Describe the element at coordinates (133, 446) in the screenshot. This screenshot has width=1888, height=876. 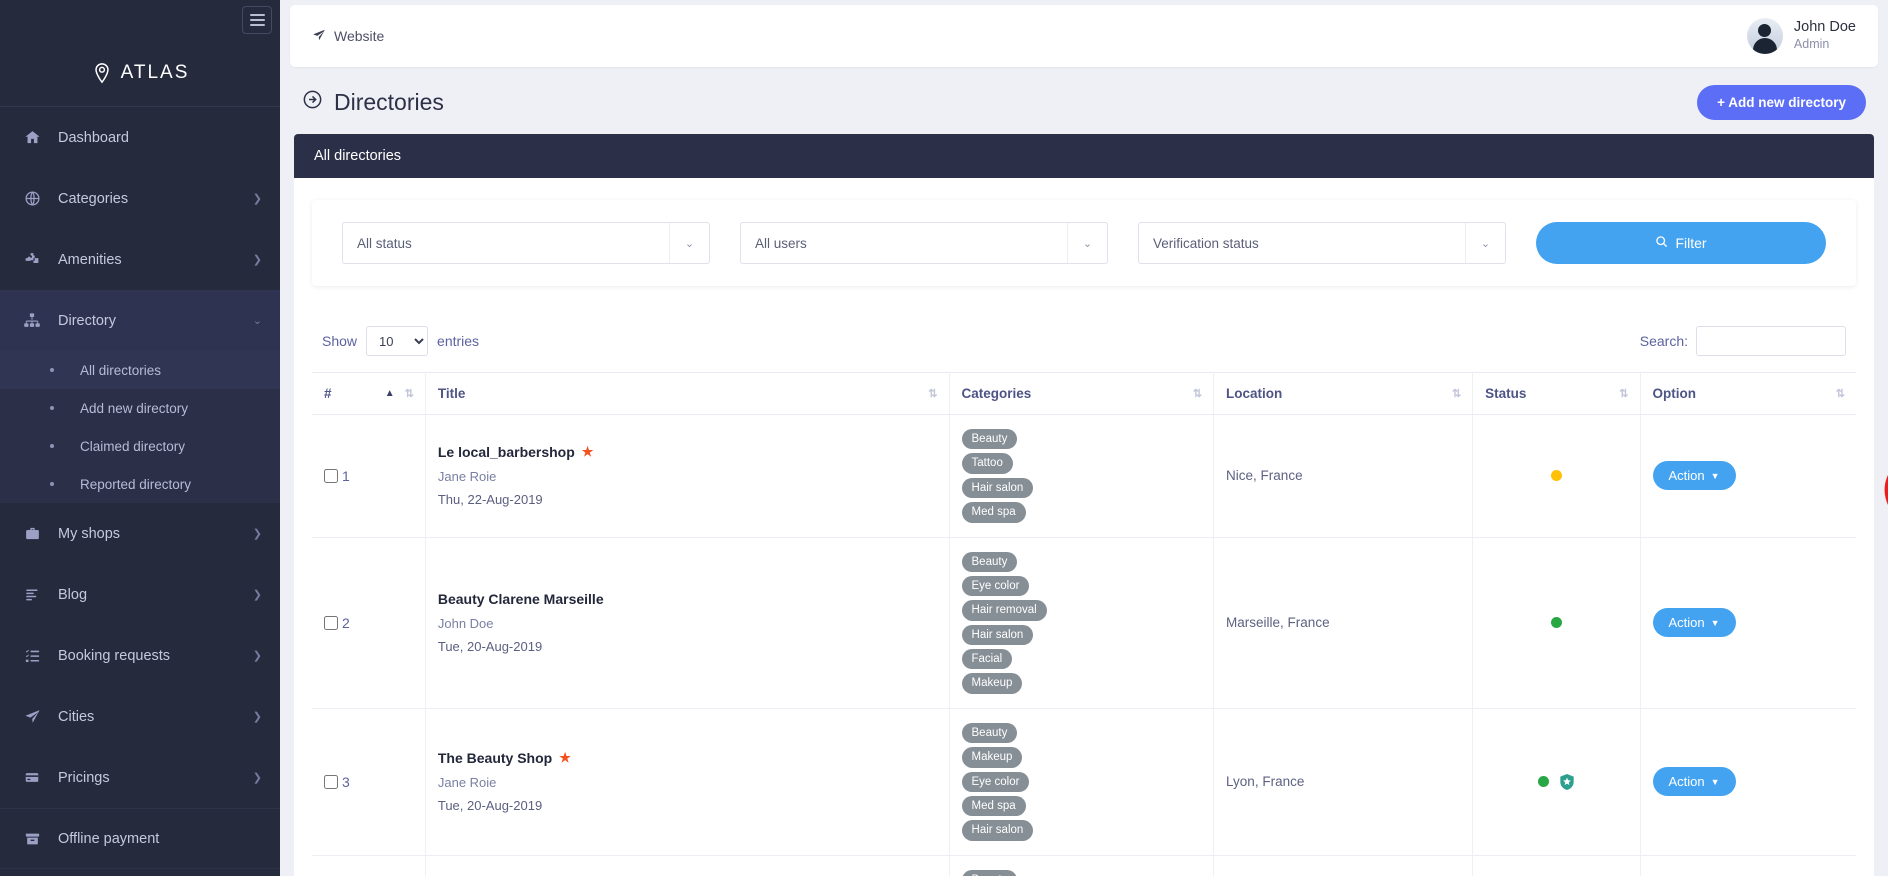
I see `sidebar-subitem-label: Claimed directory` at that location.